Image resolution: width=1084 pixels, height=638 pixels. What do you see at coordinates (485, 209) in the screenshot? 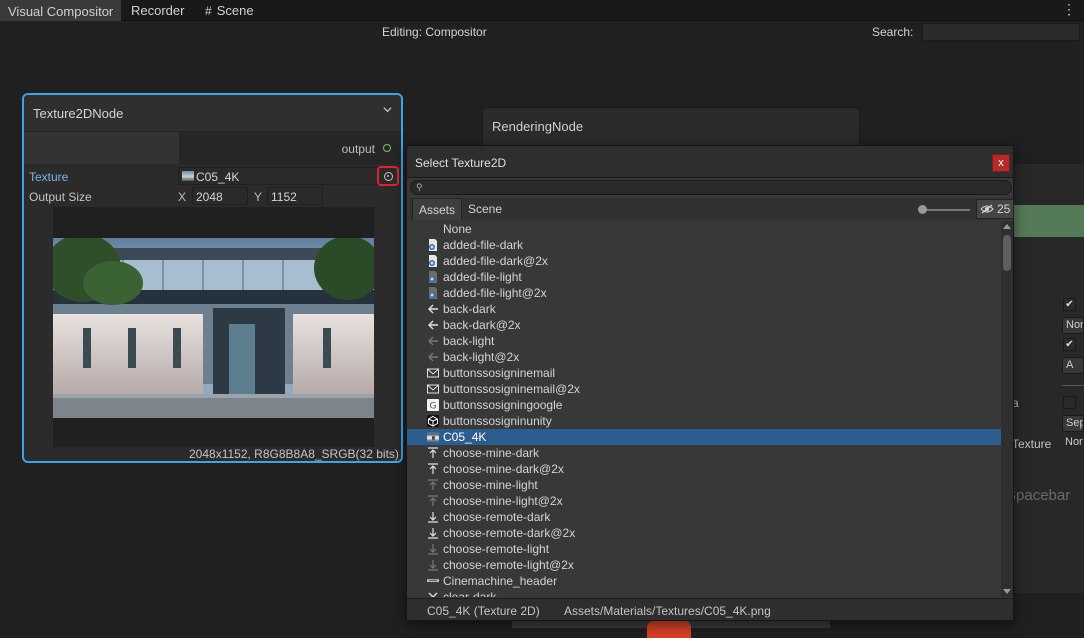
I see `tab-scene-objects: Scene` at bounding box center [485, 209].